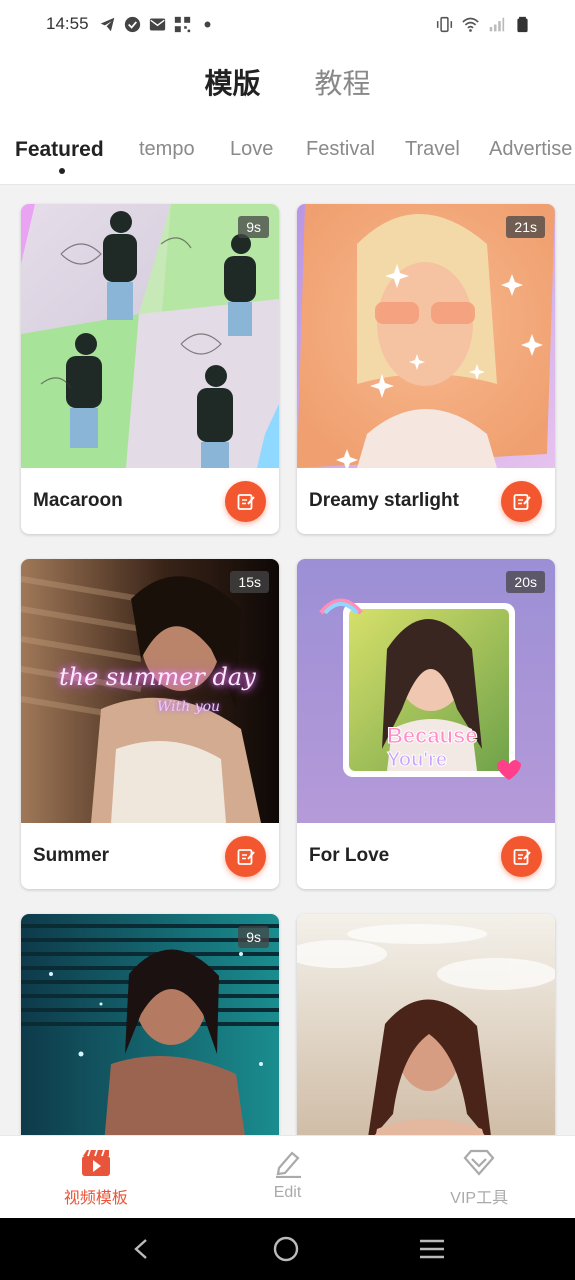  I want to click on status-bar: 14:55, so click(287, 24).